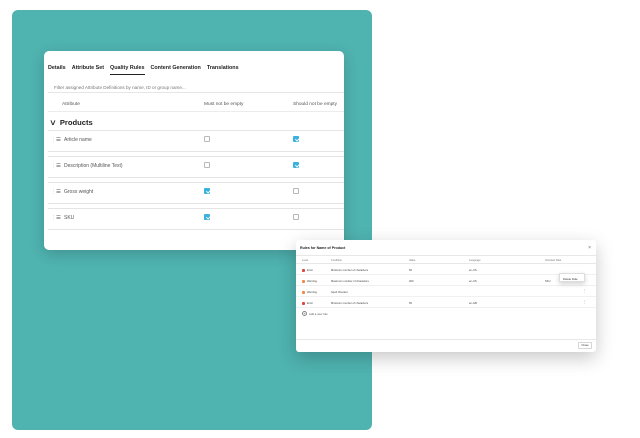 The width and height of the screenshot is (640, 438). I want to click on column-level: Level, so click(305, 260).